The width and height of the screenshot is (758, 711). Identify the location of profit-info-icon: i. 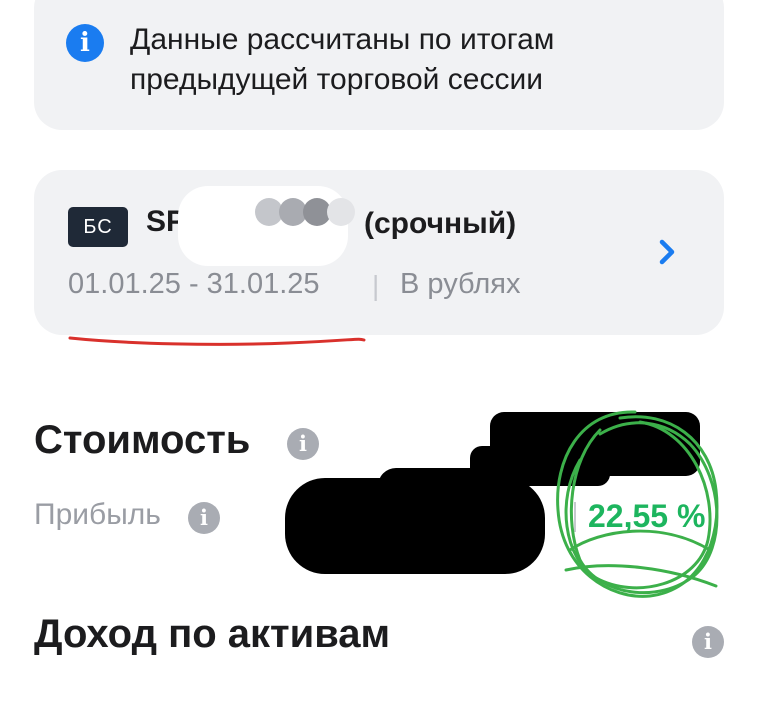
(204, 518).